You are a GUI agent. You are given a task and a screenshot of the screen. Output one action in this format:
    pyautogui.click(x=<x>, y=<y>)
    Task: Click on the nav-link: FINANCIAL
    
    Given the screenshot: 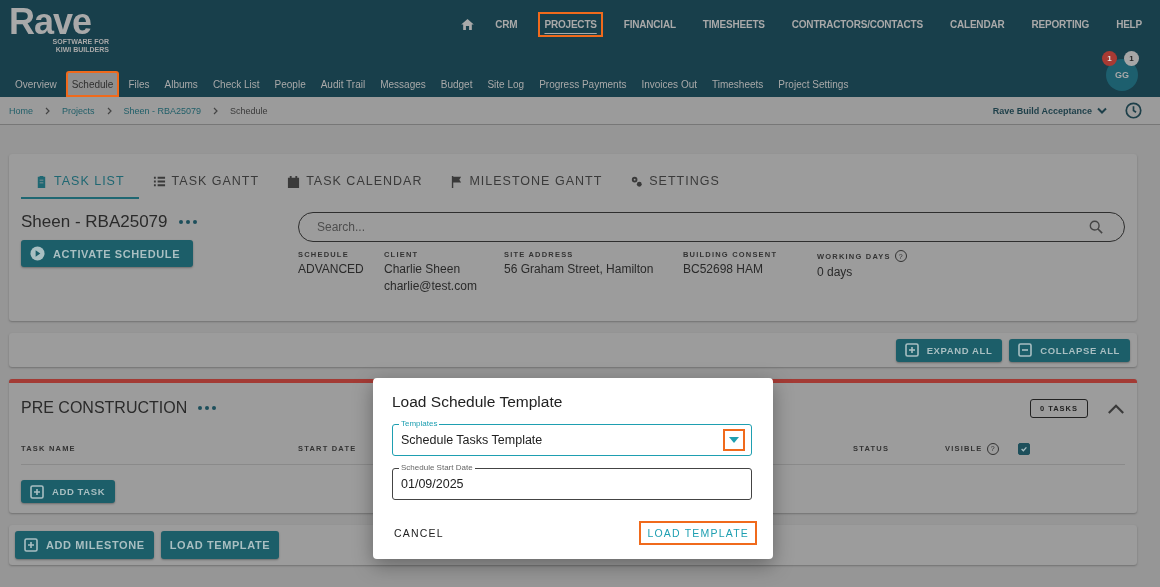 What is the action you would take?
    pyautogui.click(x=649, y=24)
    